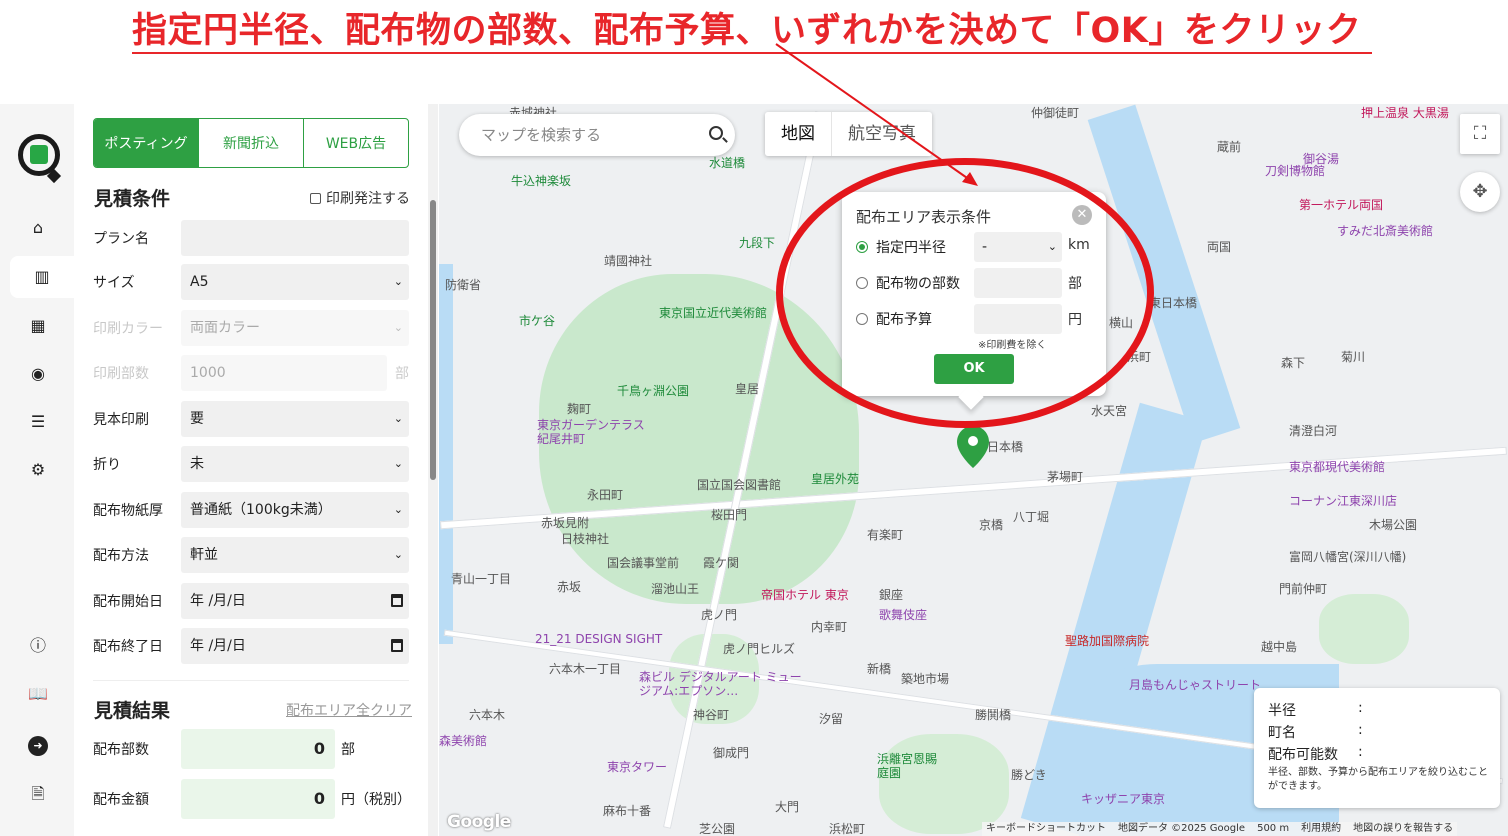 The width and height of the screenshot is (1508, 836). Describe the element at coordinates (1321, 829) in the screenshot. I see `terms-link: 利用規約` at that location.